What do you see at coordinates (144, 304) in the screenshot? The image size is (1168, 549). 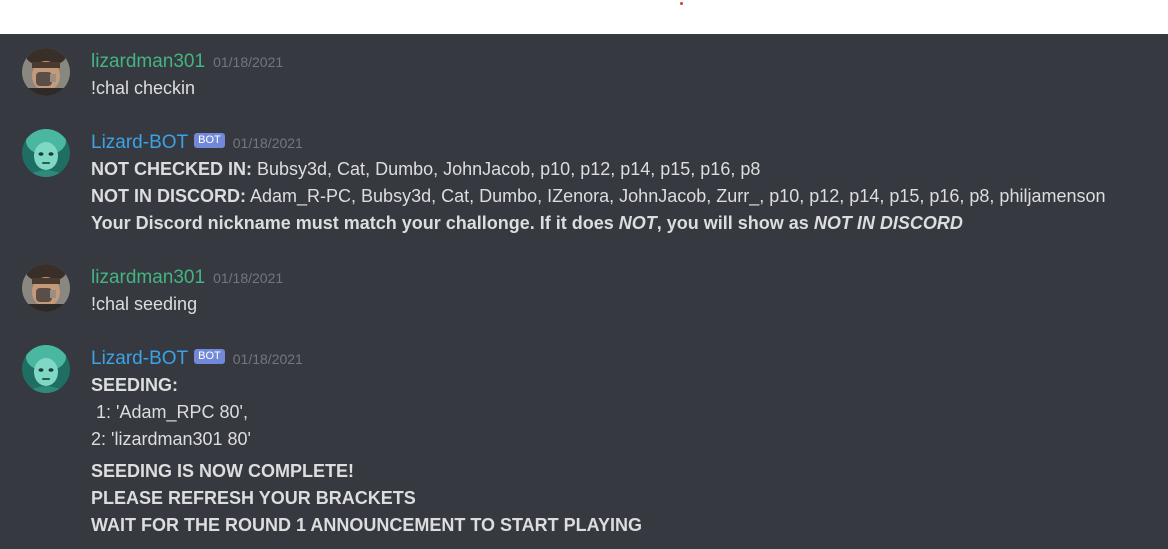 I see `message-text: !chal seeding` at bounding box center [144, 304].